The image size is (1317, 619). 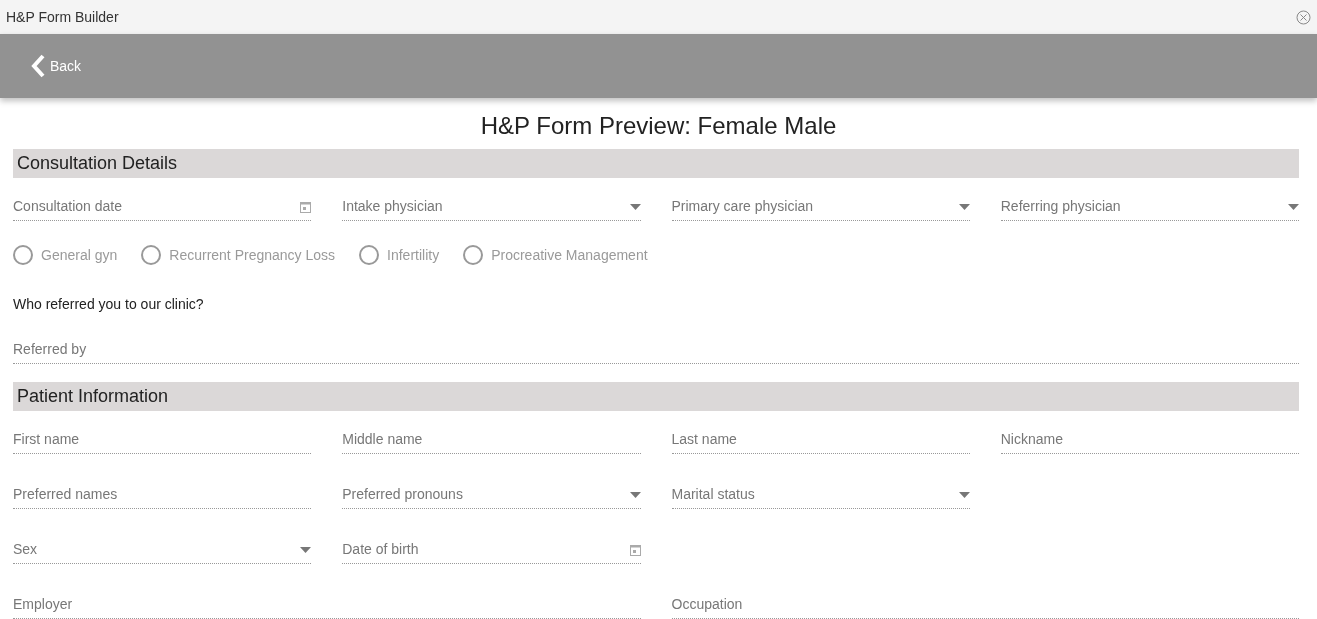 I want to click on input-field: First name, so click(x=162, y=437).